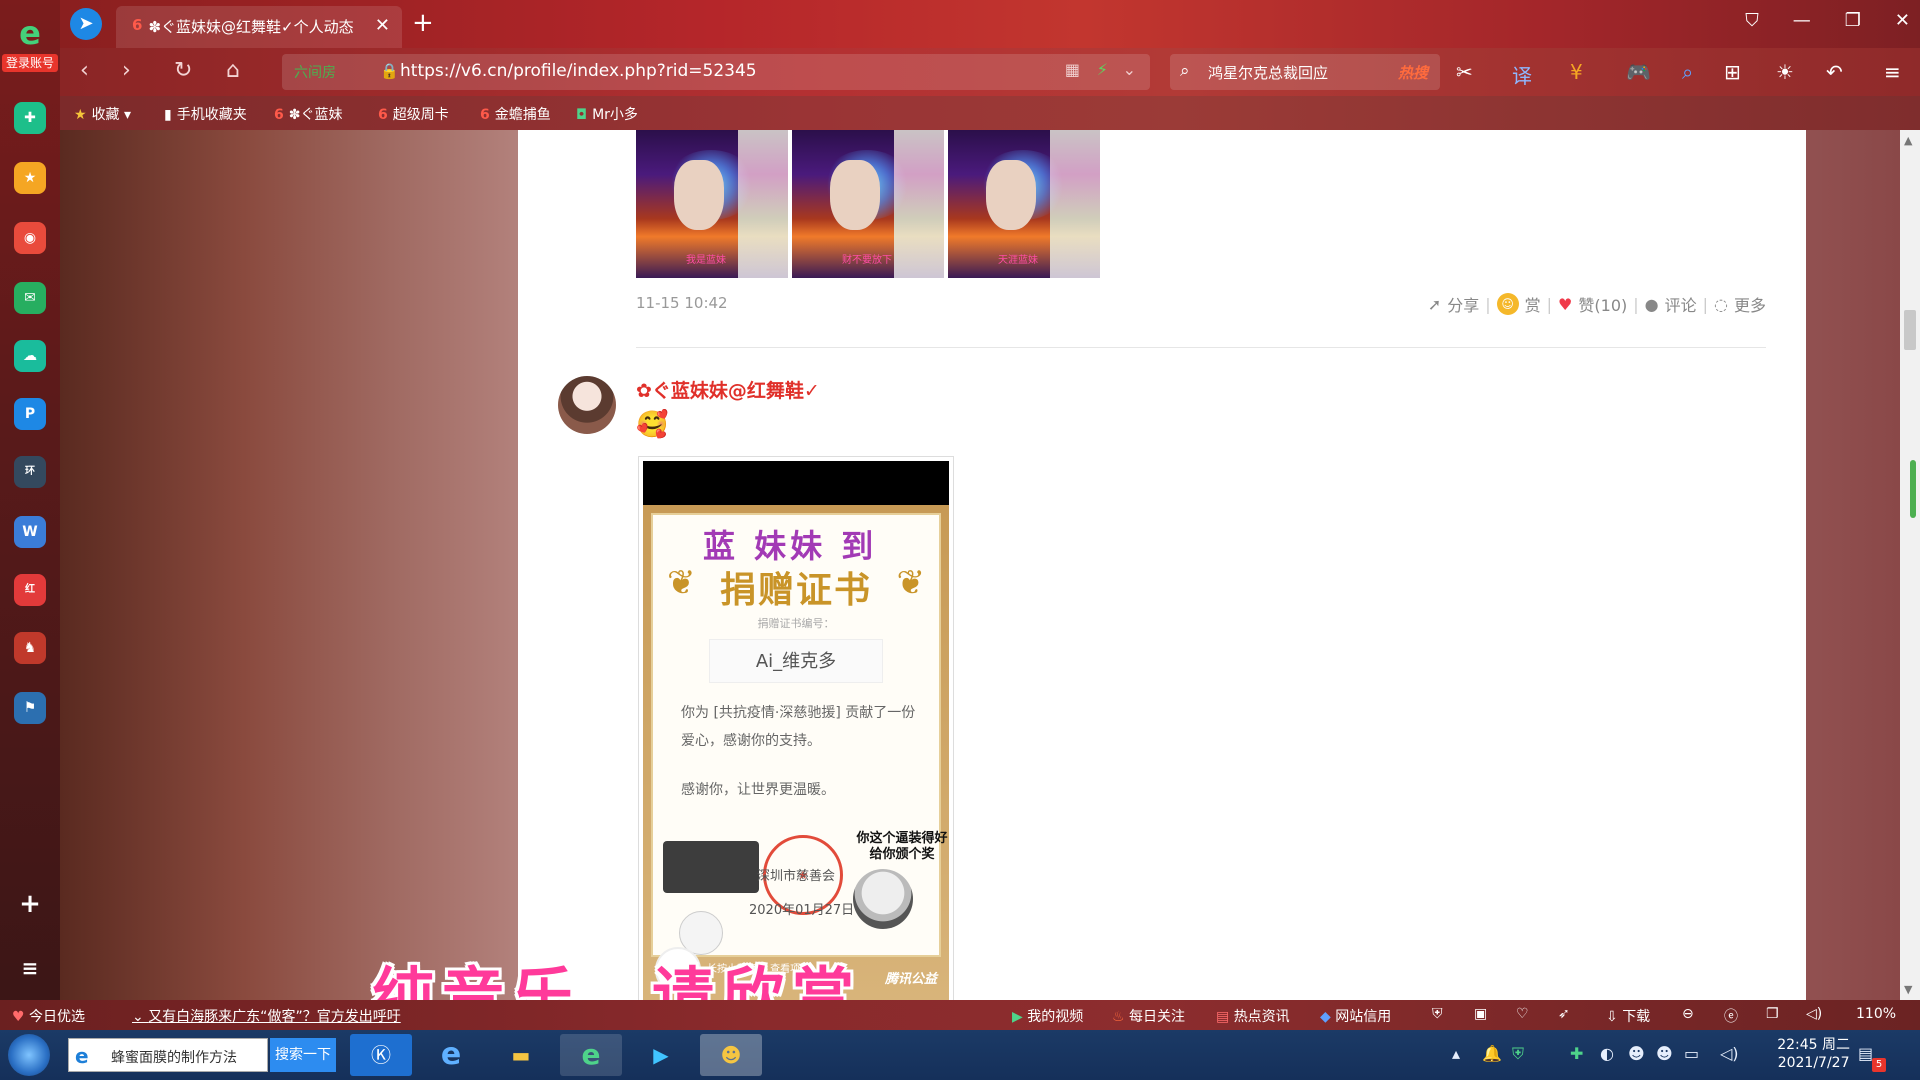 The height and width of the screenshot is (1080, 1920). I want to click on close-window-icon: ✕, so click(1902, 20).